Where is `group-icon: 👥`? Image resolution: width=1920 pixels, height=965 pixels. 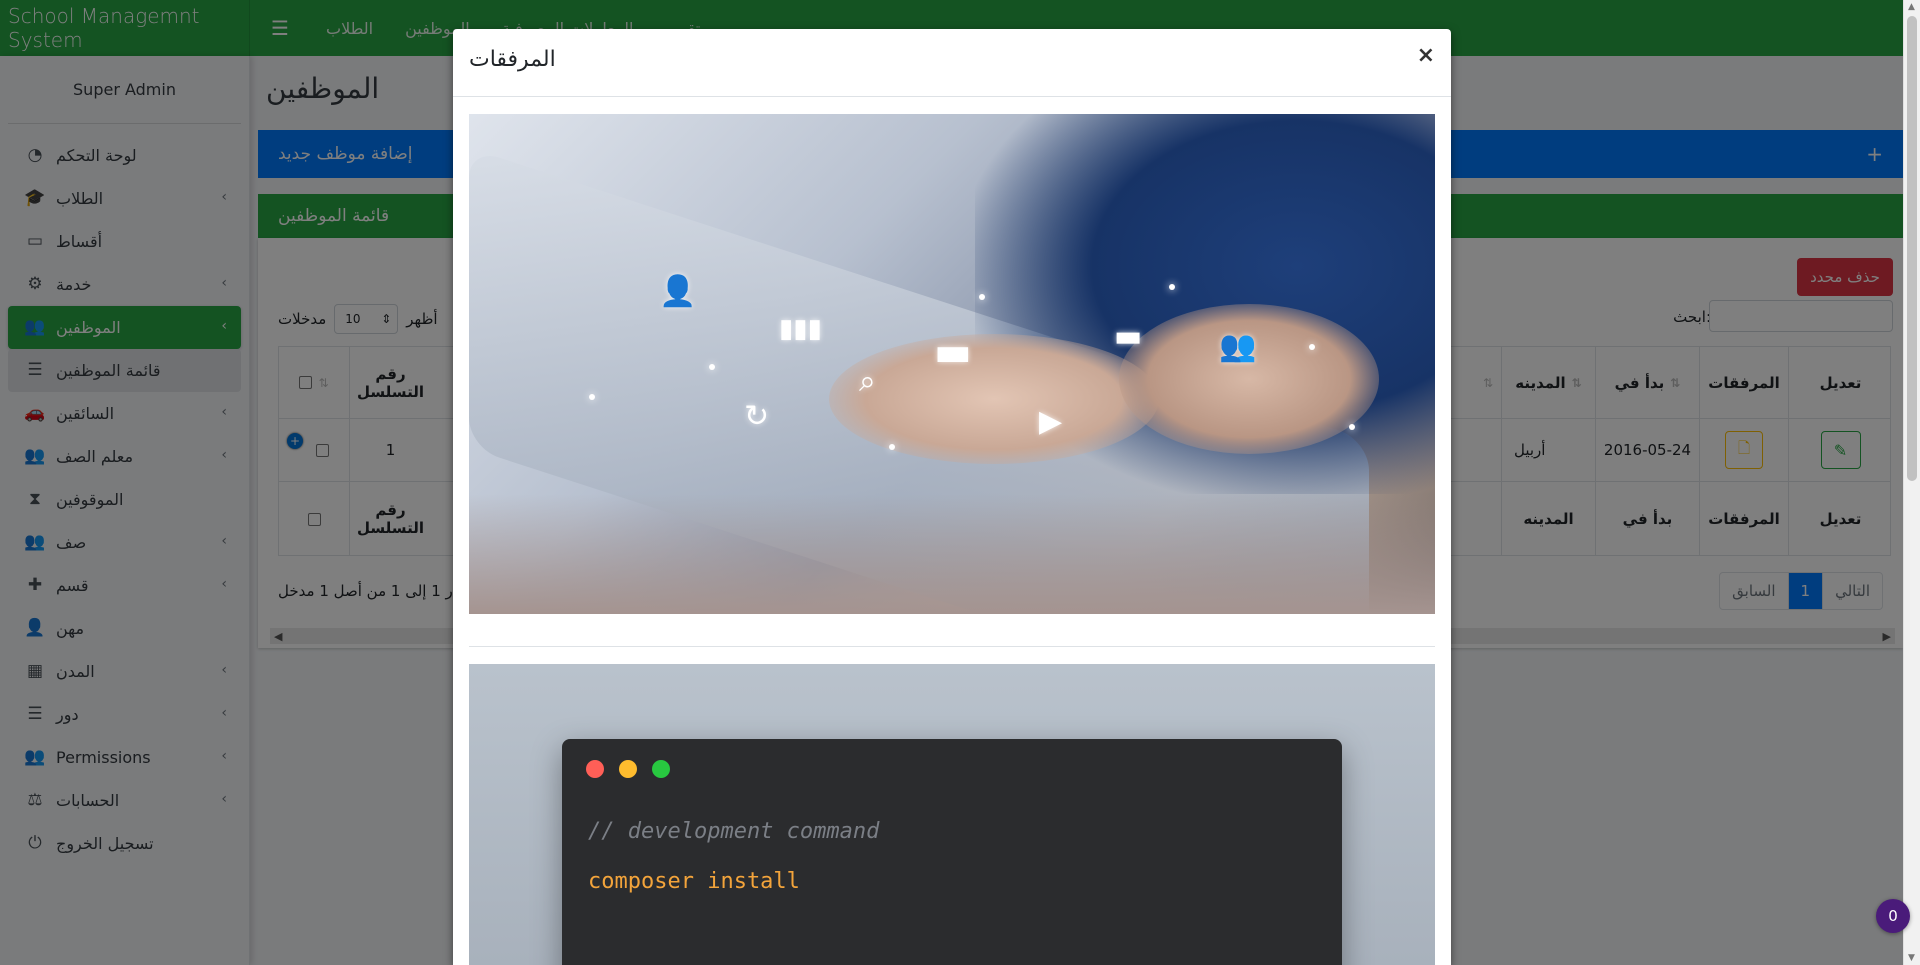 group-icon: 👥 is located at coordinates (1238, 346).